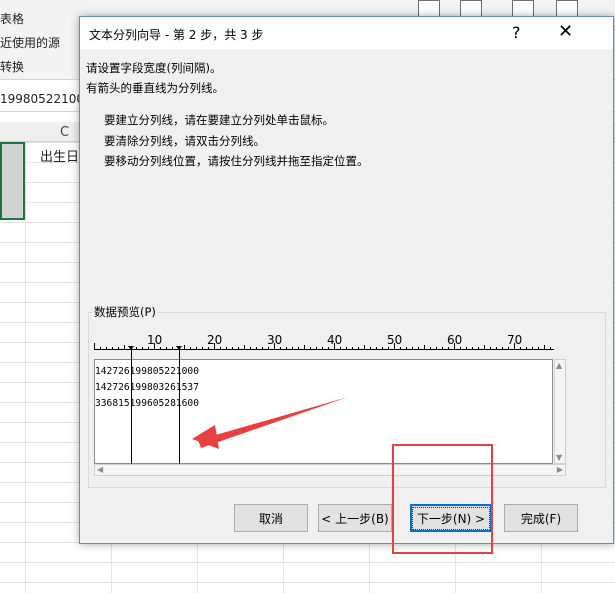 The height and width of the screenshot is (593, 615). Describe the element at coordinates (59, 155) in the screenshot. I see `cell-c1: 出生日` at that location.